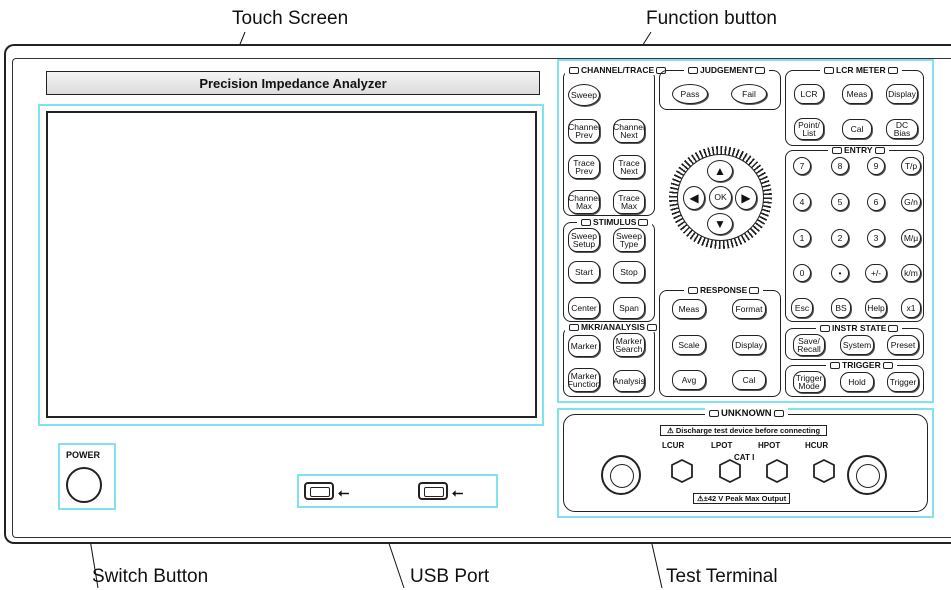 This screenshot has width=951, height=590. What do you see at coordinates (911, 308) in the screenshot?
I see `key-x1: x1` at bounding box center [911, 308].